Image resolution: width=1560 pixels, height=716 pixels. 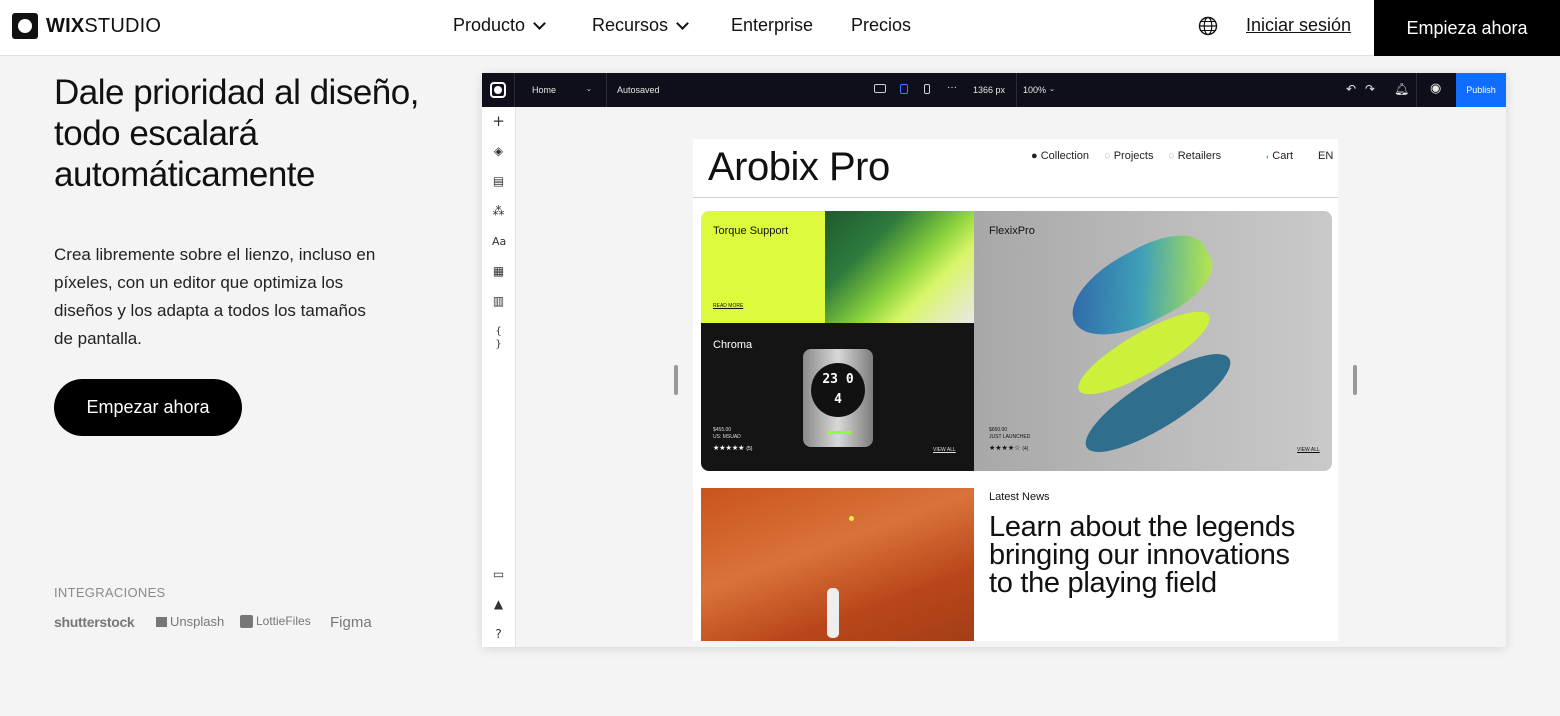 I want to click on notifications-bell-icon: 🔔︎, so click(x=1401, y=89).